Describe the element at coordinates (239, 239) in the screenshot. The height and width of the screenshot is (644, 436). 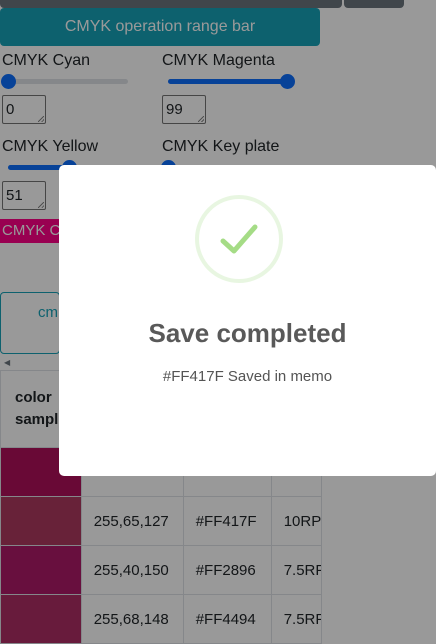
I see `success-check-icon` at that location.